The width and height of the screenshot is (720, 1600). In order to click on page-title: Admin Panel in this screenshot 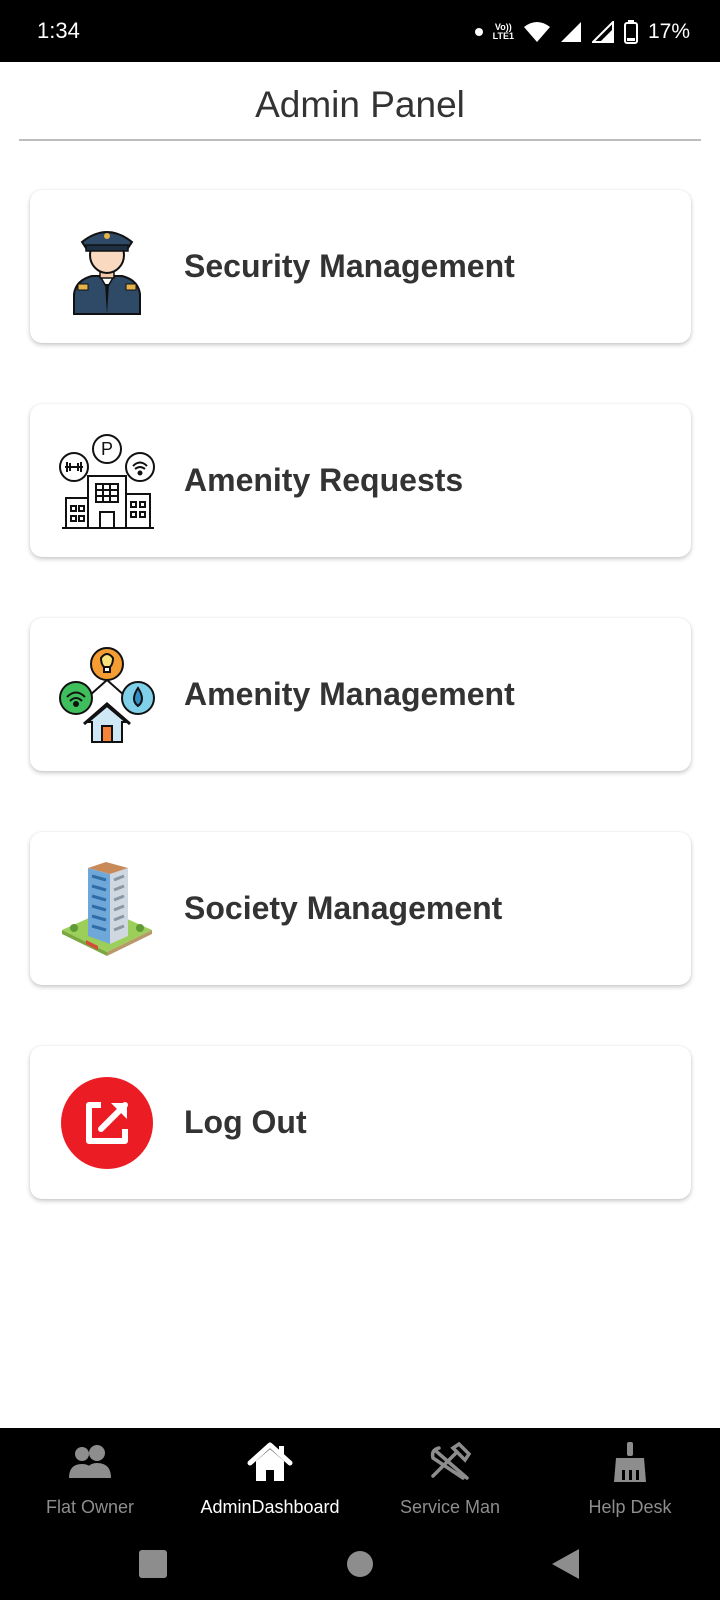, I will do `click(360, 104)`.